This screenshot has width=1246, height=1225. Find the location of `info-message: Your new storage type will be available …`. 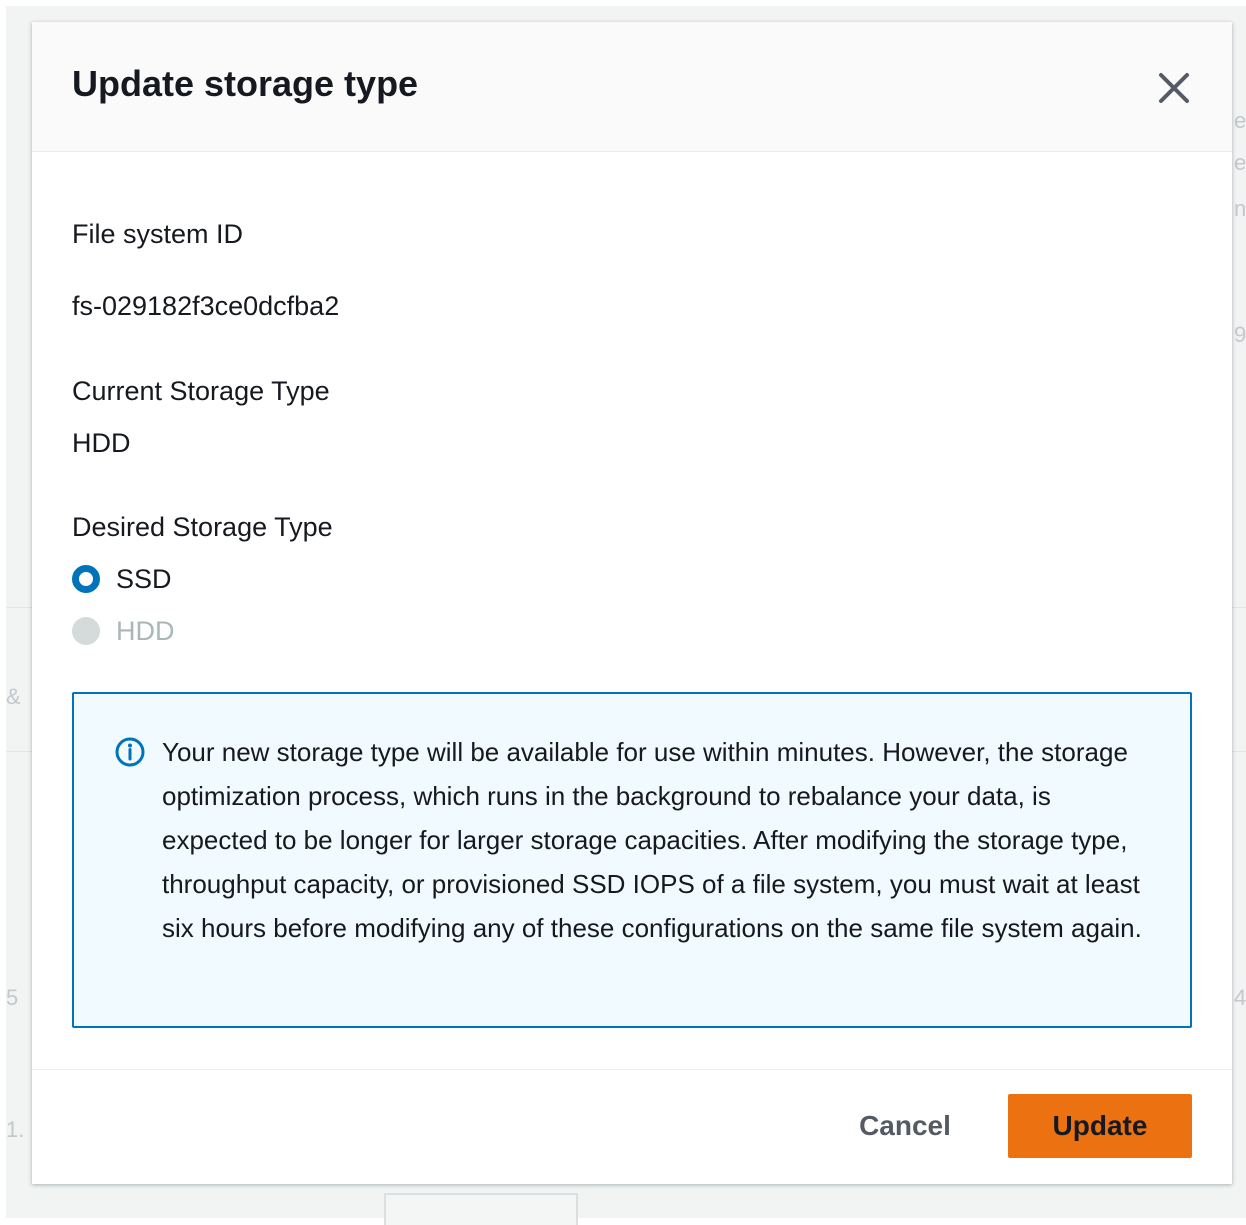

info-message: Your new storage type will be available … is located at coordinates (652, 840).